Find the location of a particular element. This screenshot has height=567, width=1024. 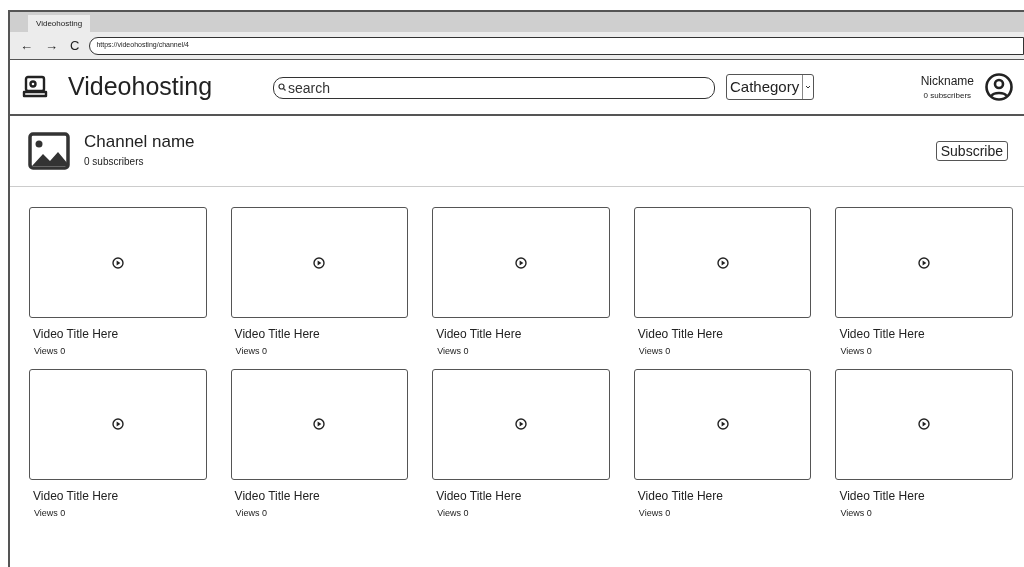

site-title: Videohosting is located at coordinates (141, 87).